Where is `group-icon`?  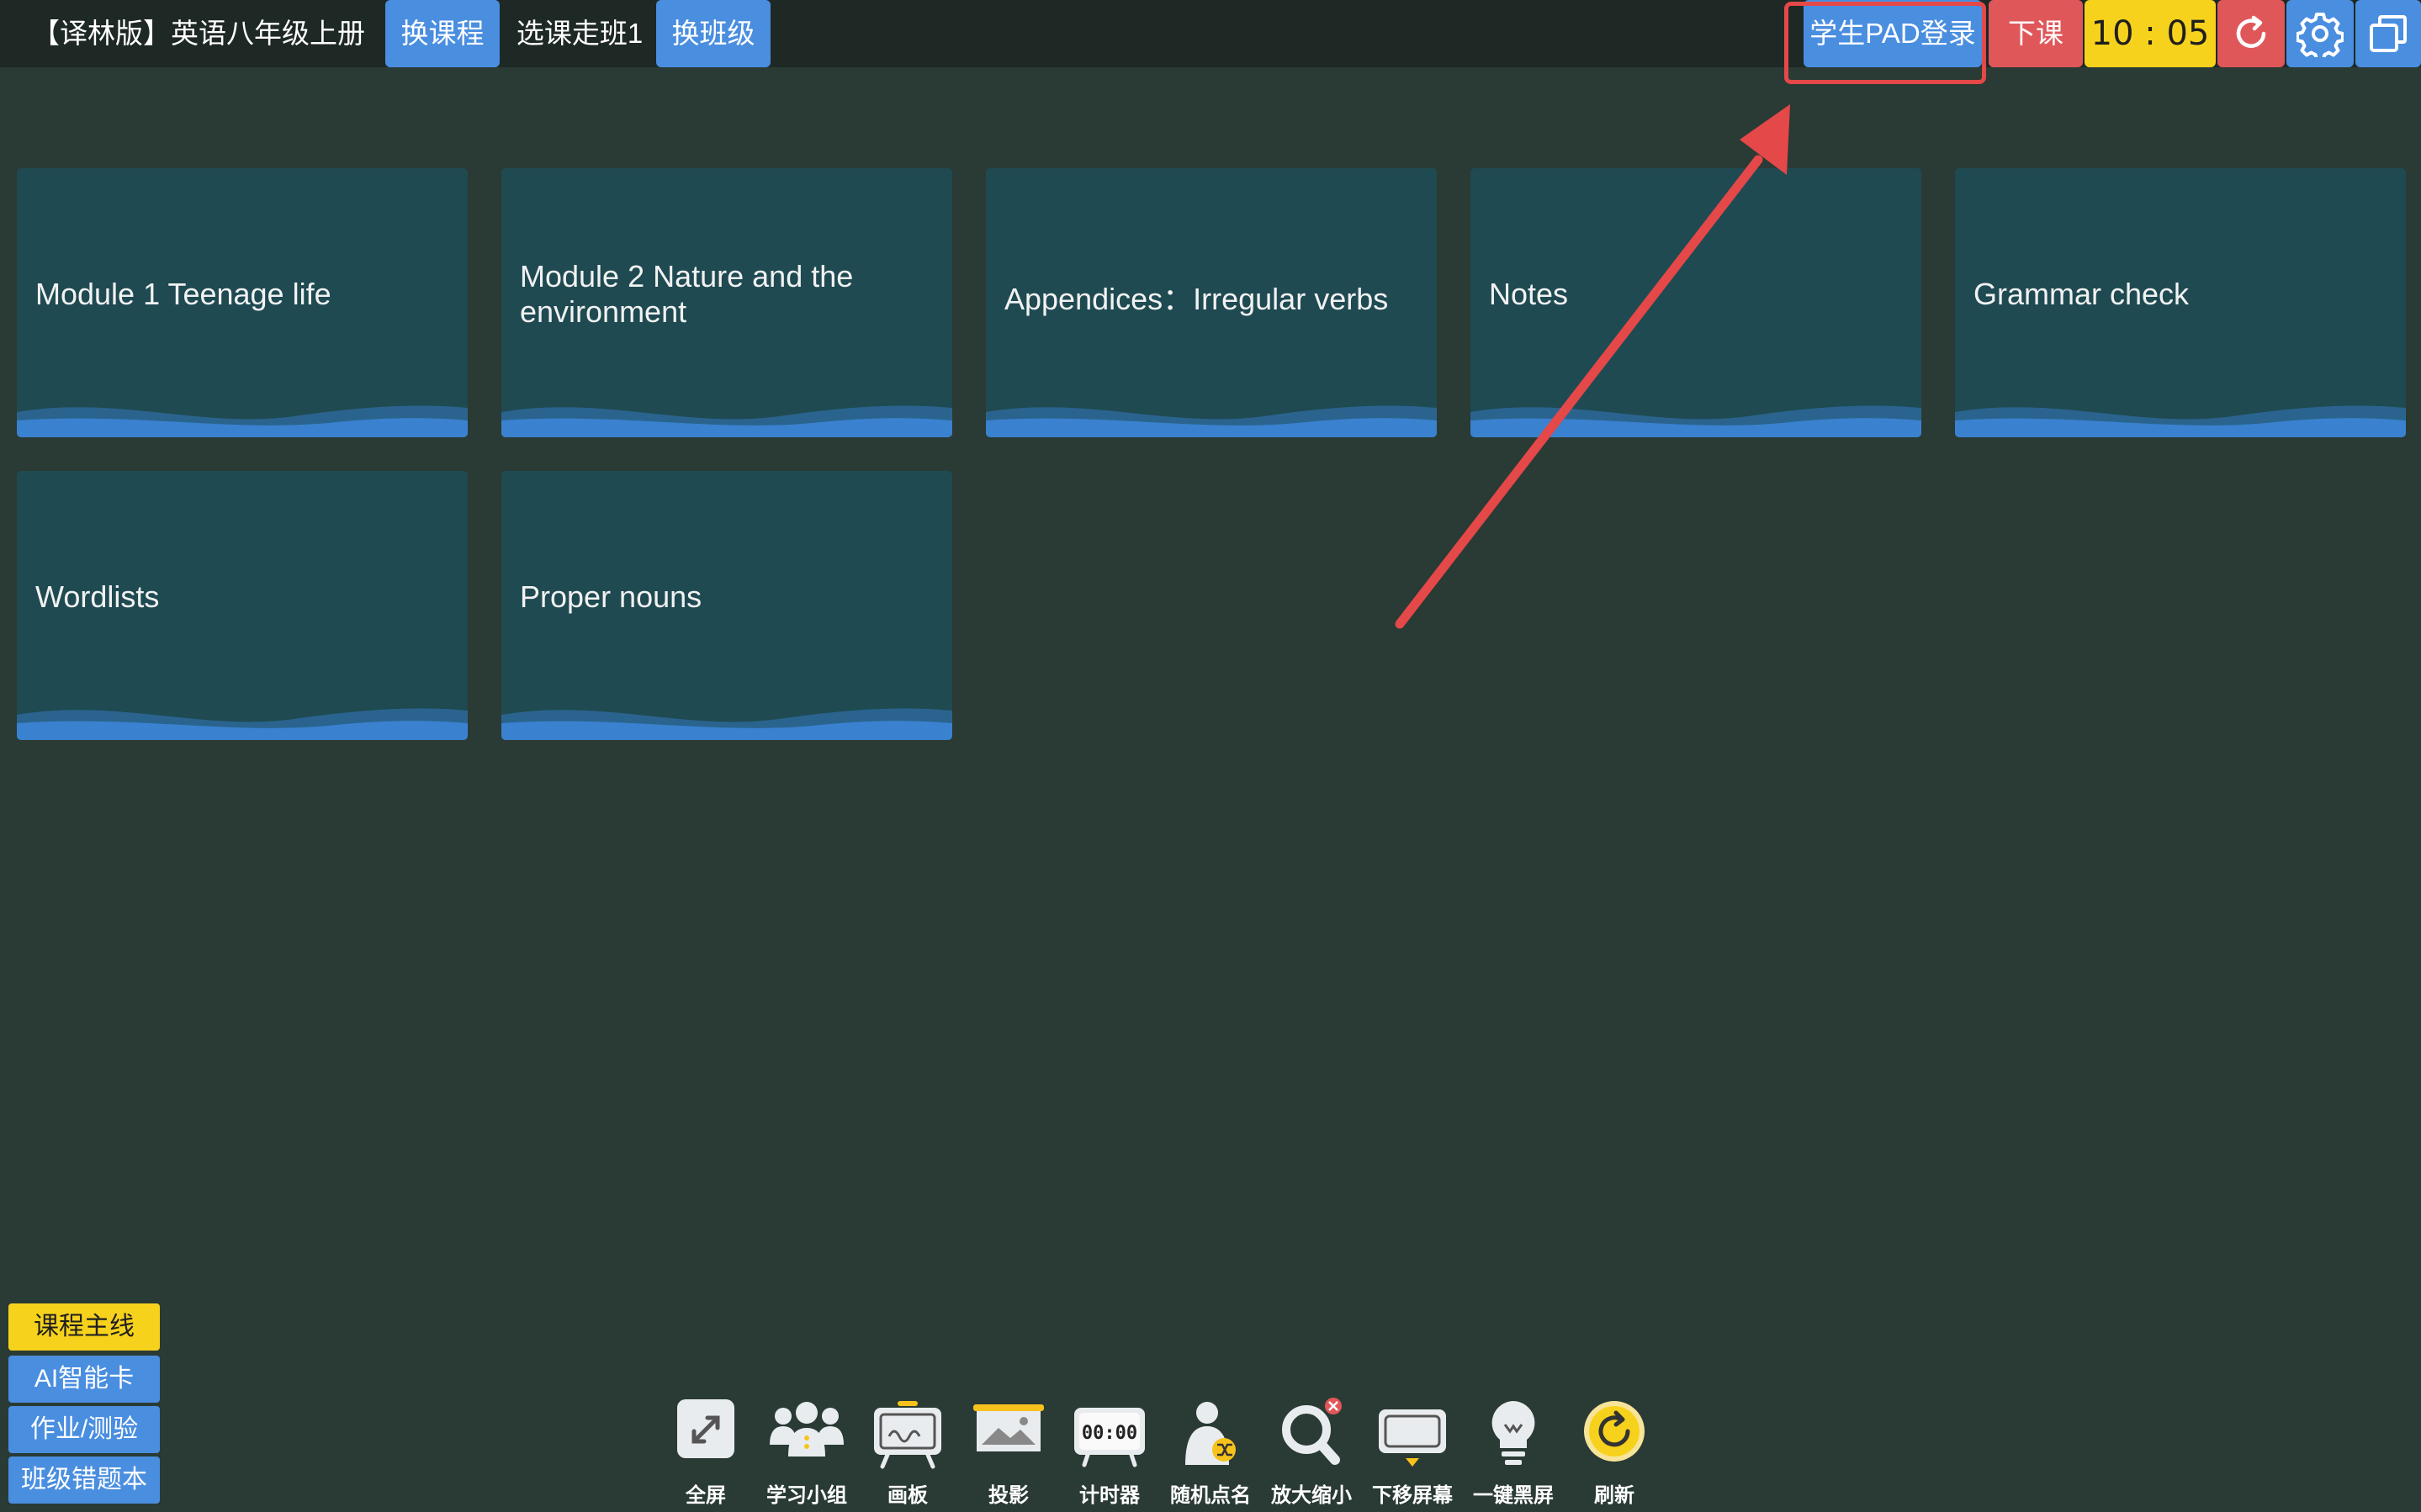
group-icon is located at coordinates (807, 1429).